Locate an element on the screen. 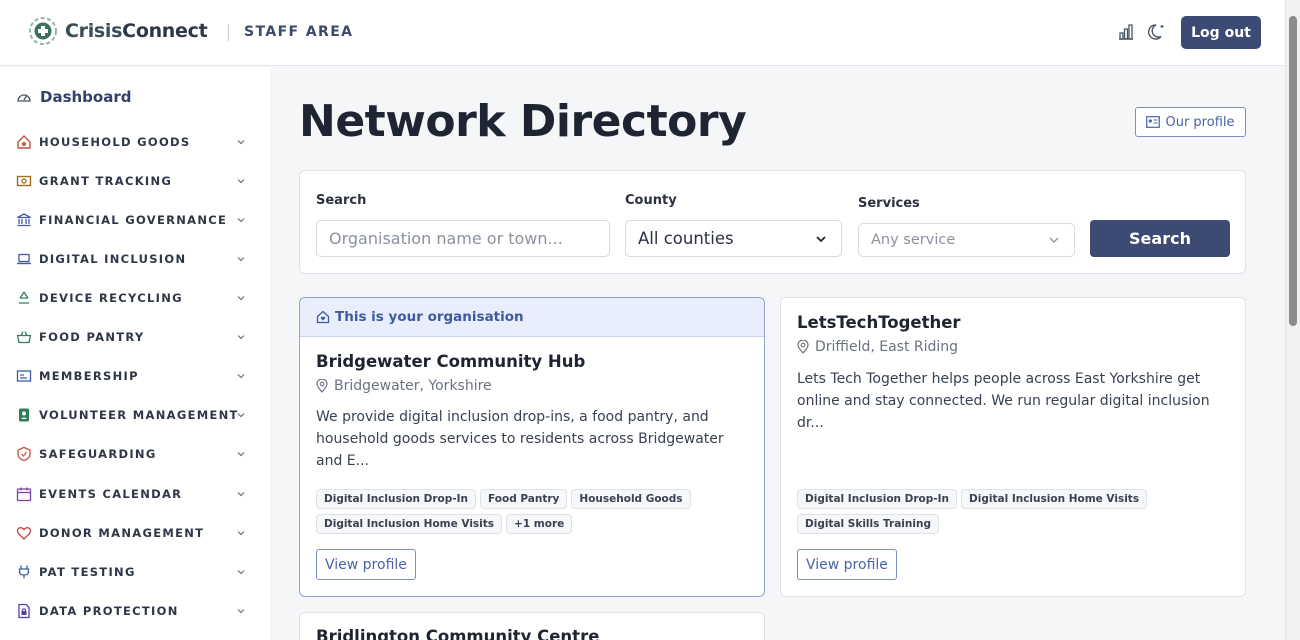 Image resolution: width=1300 pixels, height=640 pixels. sidebar-item-food-pantry: FOOD PANTRY is located at coordinates (134, 337).